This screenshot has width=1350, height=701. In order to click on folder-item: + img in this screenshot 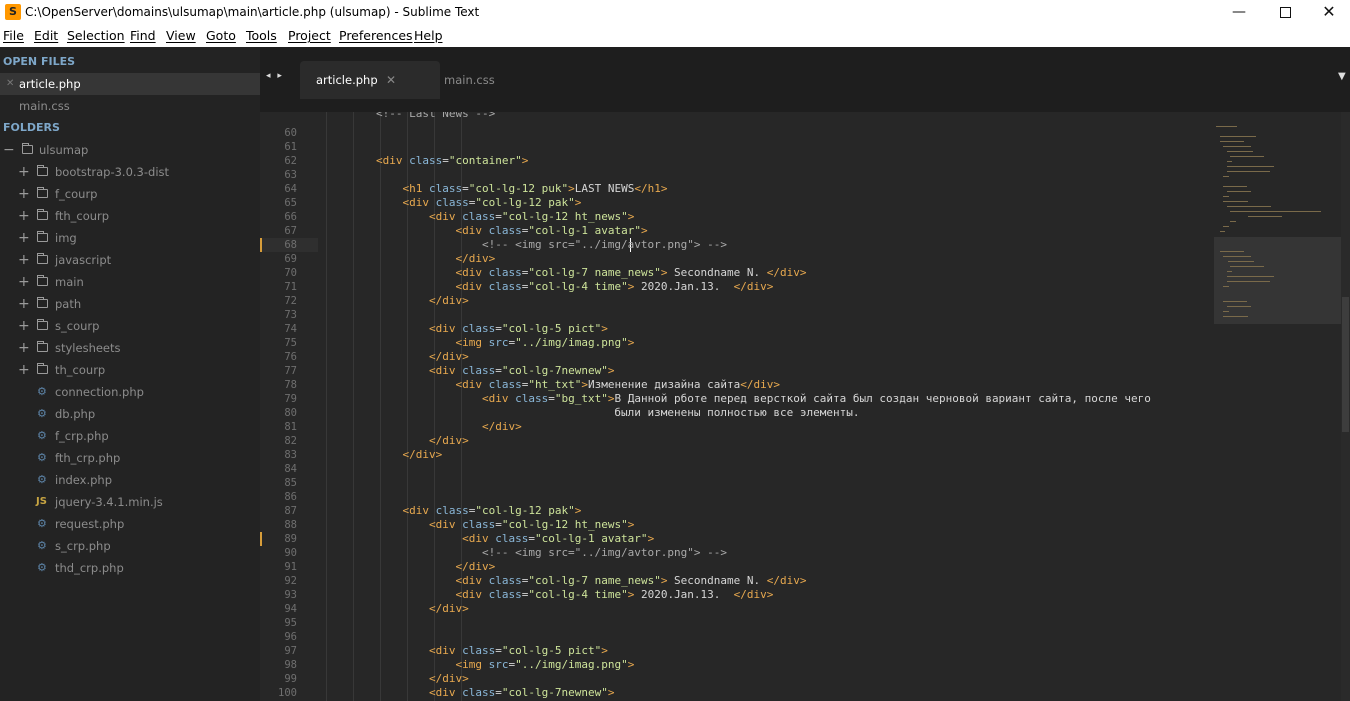, I will do `click(130, 238)`.